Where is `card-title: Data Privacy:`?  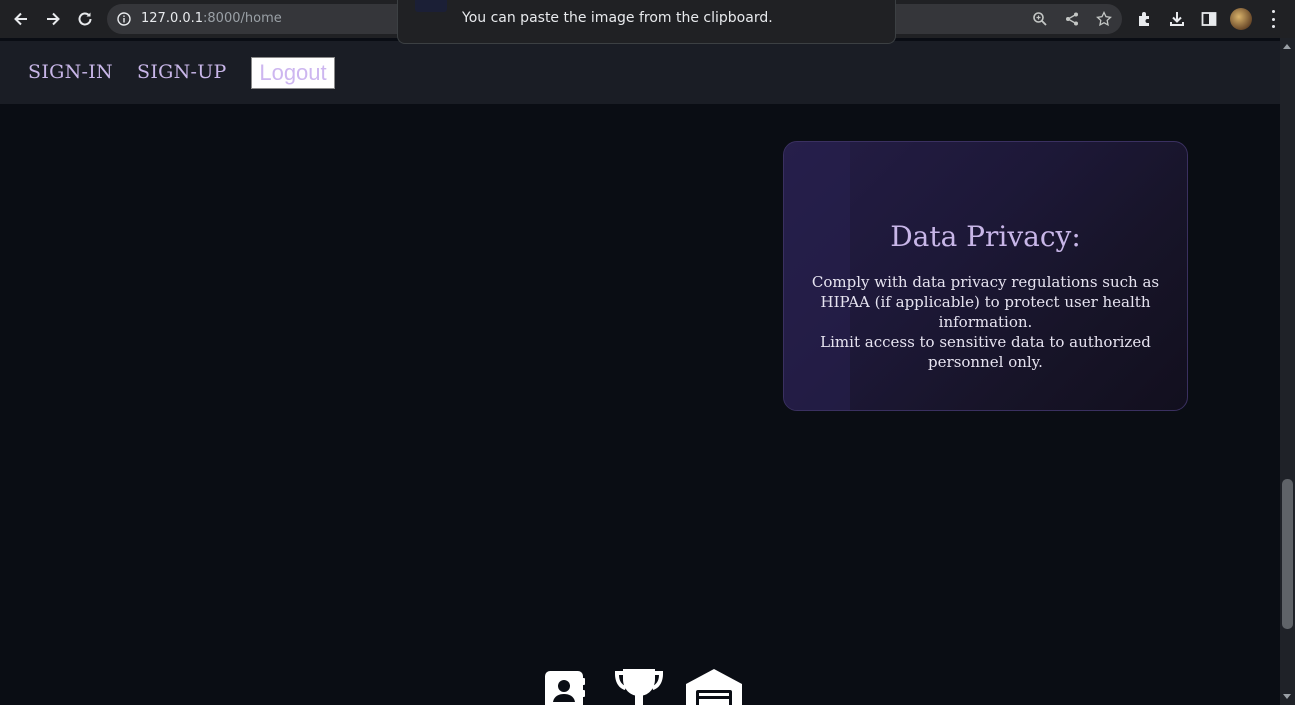
card-title: Data Privacy: is located at coordinates (985, 236).